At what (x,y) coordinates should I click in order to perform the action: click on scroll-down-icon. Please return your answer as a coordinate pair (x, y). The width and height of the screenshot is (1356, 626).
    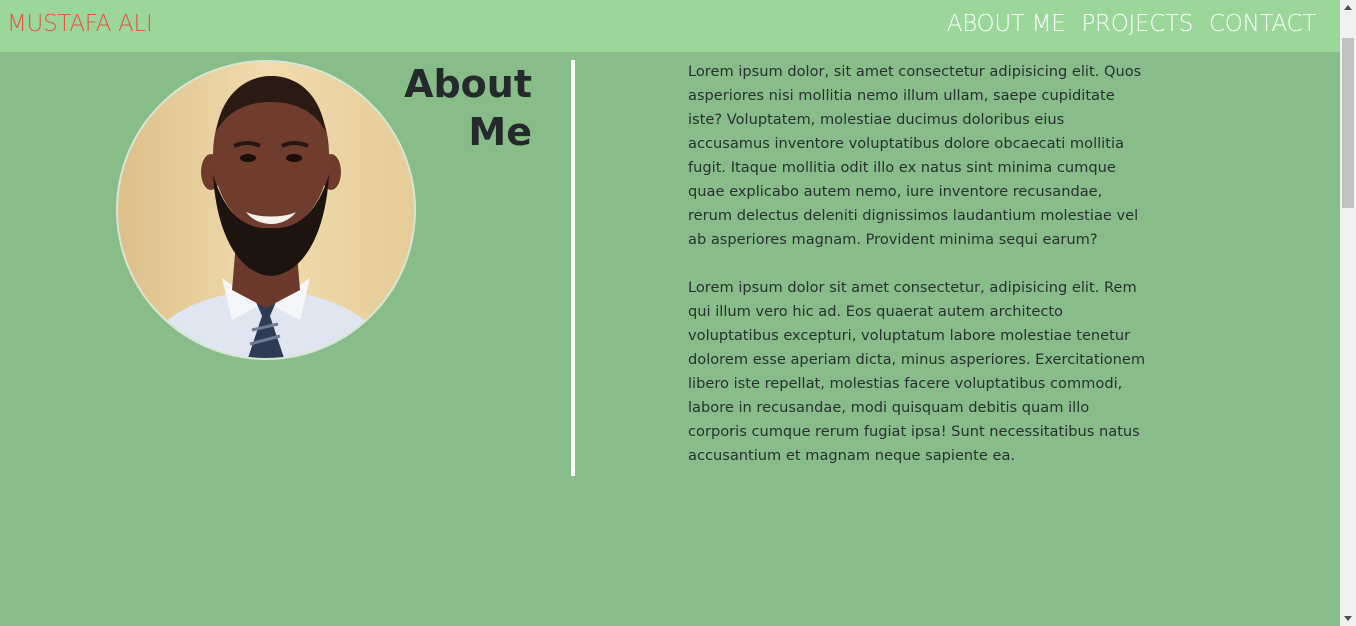
    Looking at the image, I should click on (1348, 618).